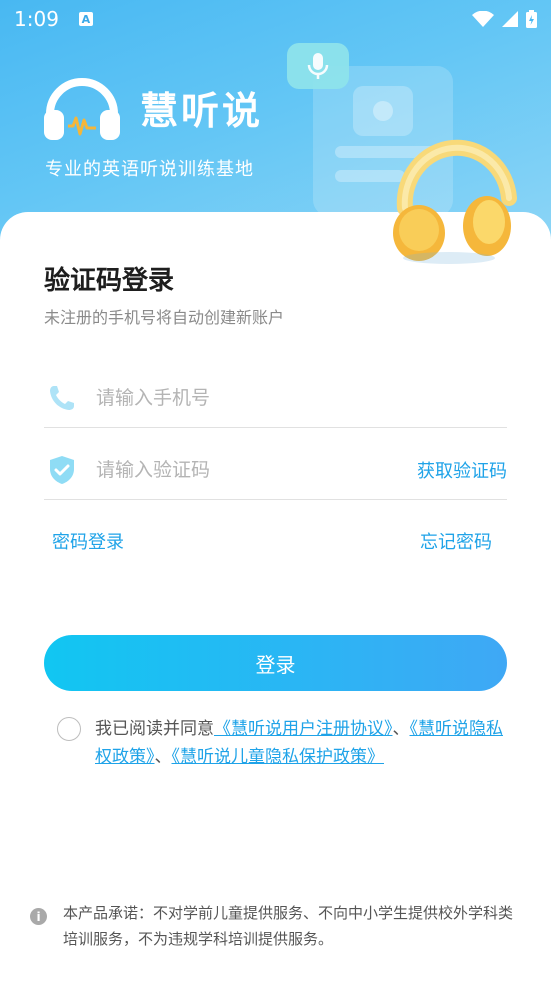 The image size is (551, 981). I want to click on headphones-illustration, so click(455, 201).